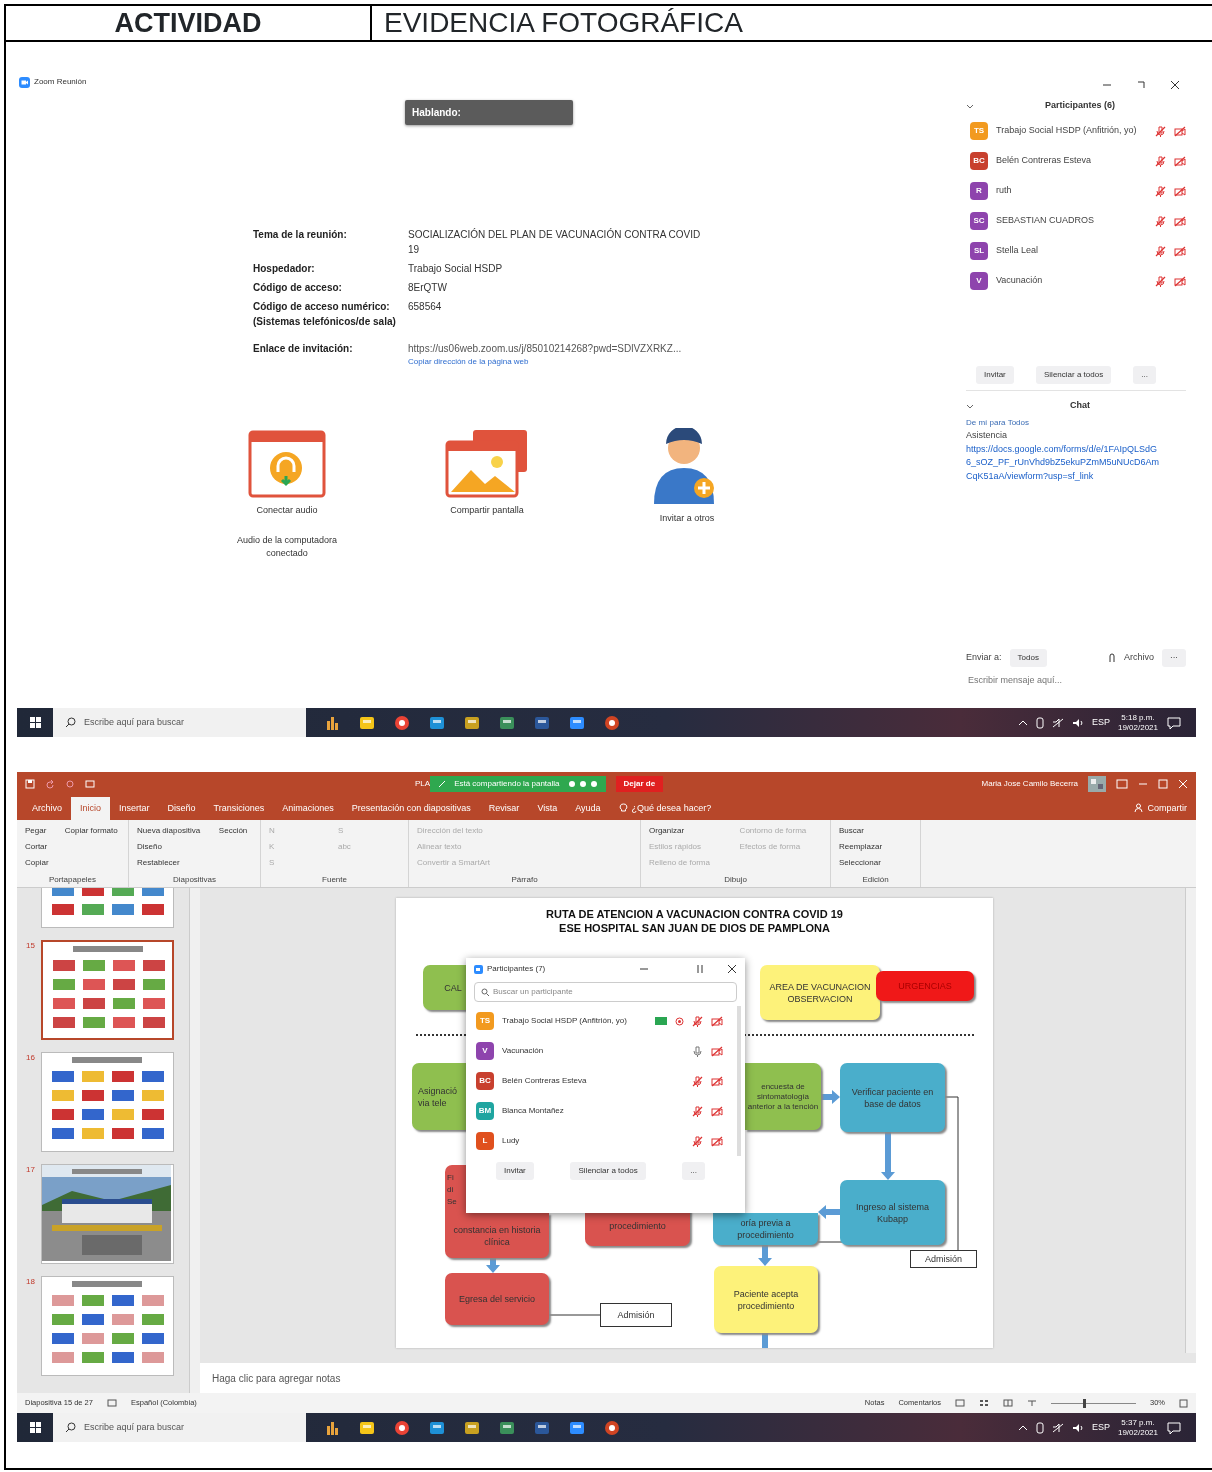 This screenshot has height=1472, width=1212. What do you see at coordinates (38, 831) in the screenshot?
I see `ribbon-button: Pegar` at bounding box center [38, 831].